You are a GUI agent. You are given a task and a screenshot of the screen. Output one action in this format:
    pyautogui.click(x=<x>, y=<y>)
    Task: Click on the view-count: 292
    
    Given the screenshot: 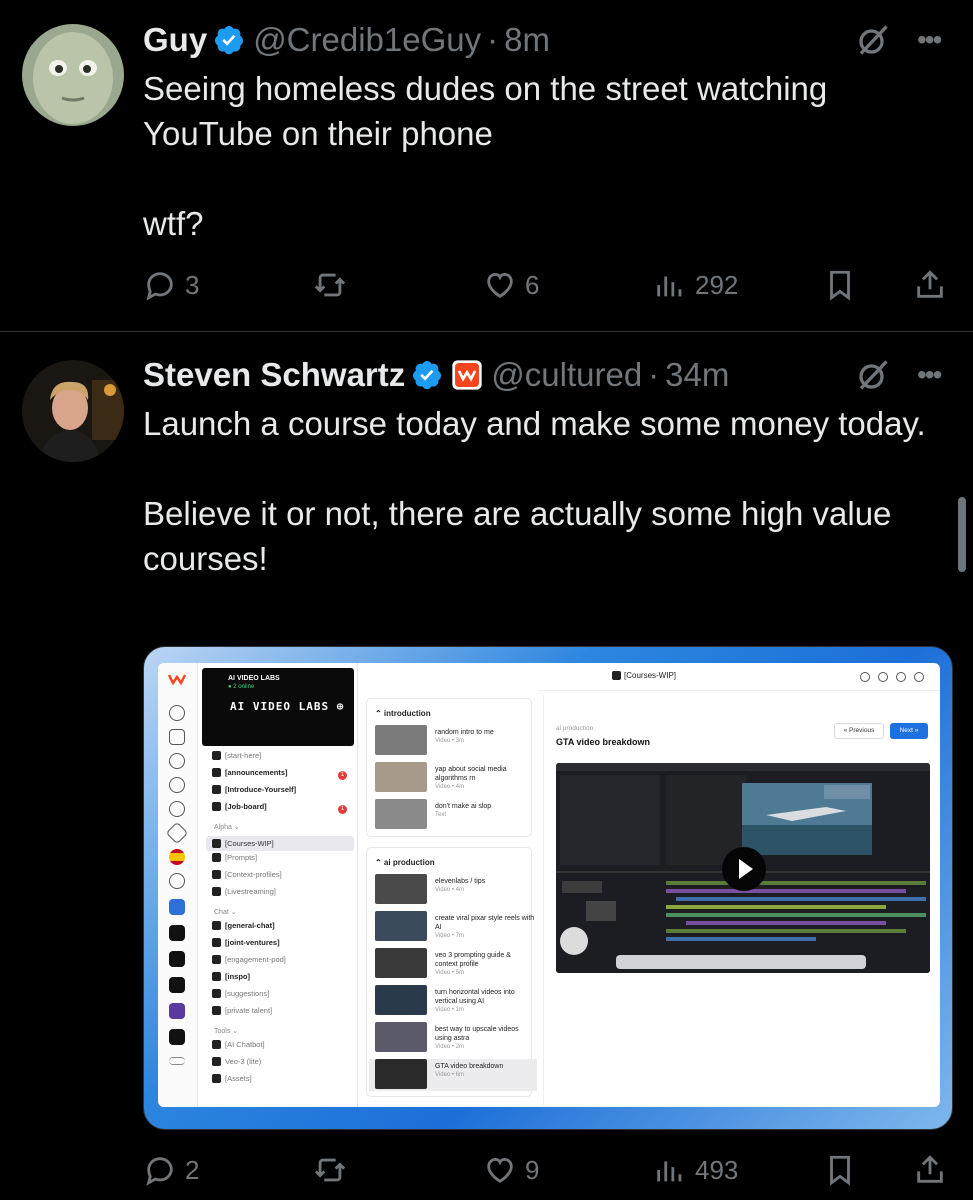 What is the action you would take?
    pyautogui.click(x=717, y=284)
    